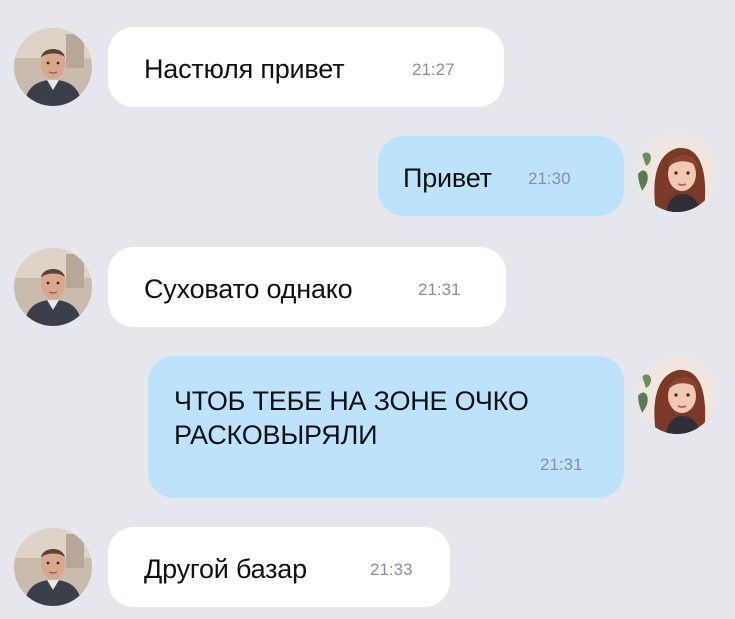 This screenshot has width=735, height=619. What do you see at coordinates (501, 176) in the screenshot?
I see `outgoing-message: Привет 21:30` at bounding box center [501, 176].